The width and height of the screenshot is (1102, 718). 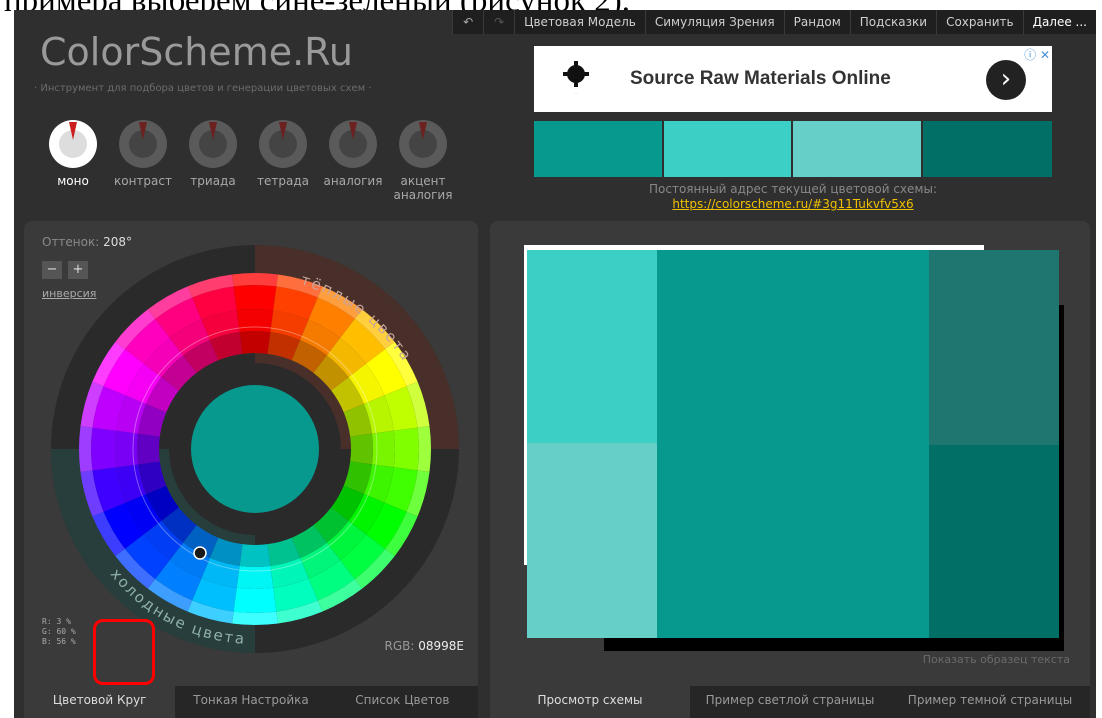 I want to click on wheel-center-color, so click(x=255, y=449).